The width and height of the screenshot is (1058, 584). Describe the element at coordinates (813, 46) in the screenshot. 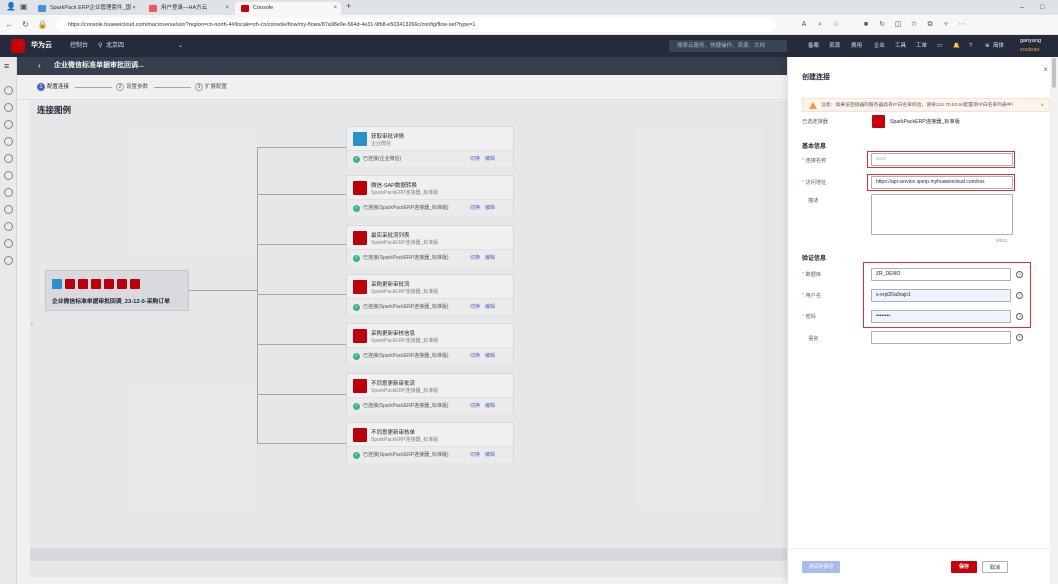

I see `header-link-0: 备案` at that location.